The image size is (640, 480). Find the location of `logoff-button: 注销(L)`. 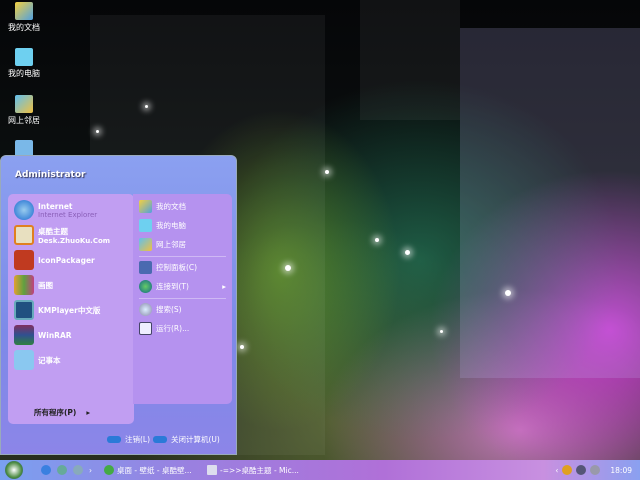

logoff-button: 注销(L) is located at coordinates (128, 439).